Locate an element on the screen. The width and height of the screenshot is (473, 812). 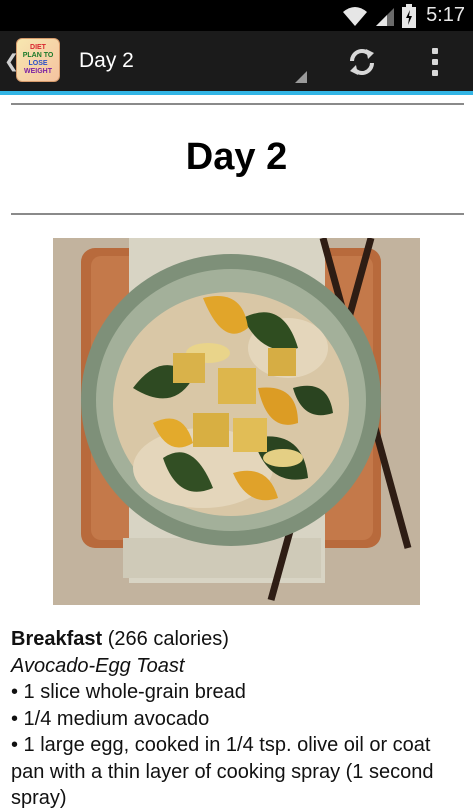
wifi-icon is located at coordinates (355, 16).